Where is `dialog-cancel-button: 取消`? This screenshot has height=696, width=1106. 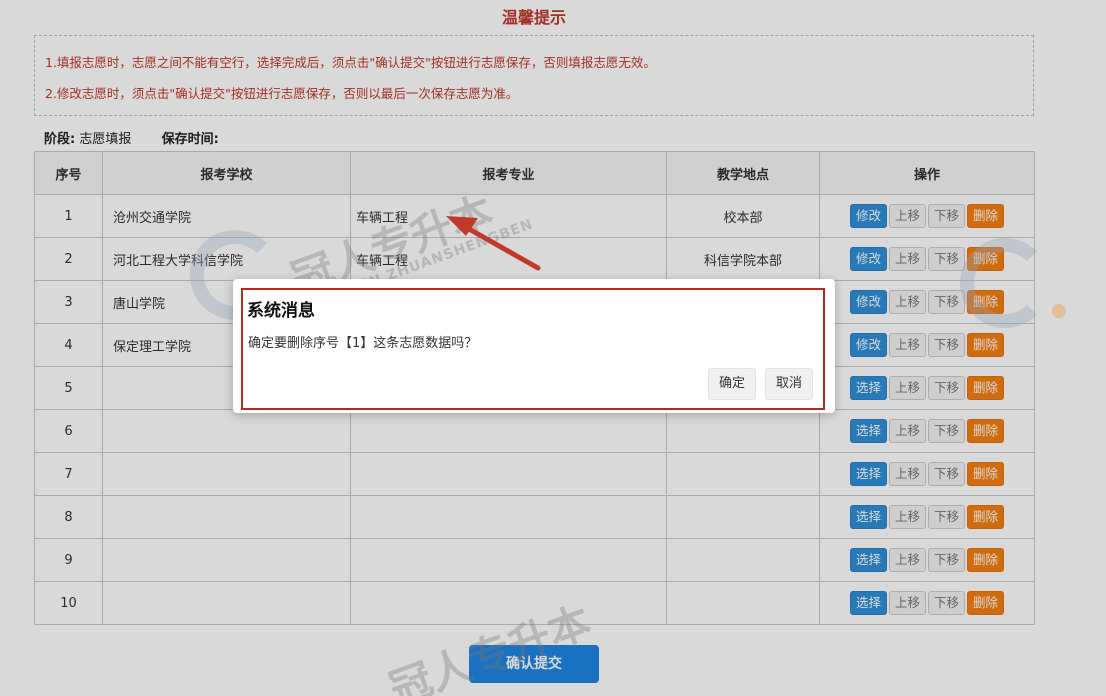
dialog-cancel-button: 取消 is located at coordinates (789, 384).